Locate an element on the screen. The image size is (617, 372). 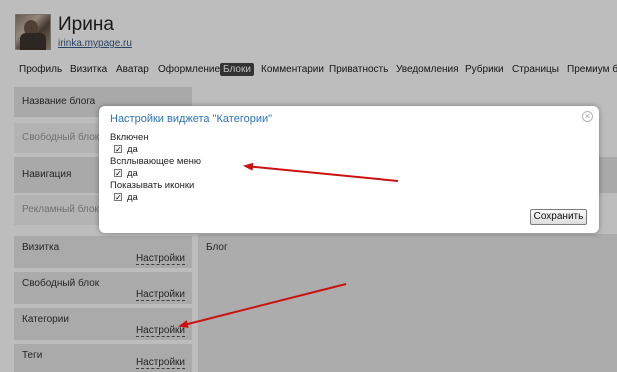
field-enabled-label: Включен is located at coordinates (129, 137).